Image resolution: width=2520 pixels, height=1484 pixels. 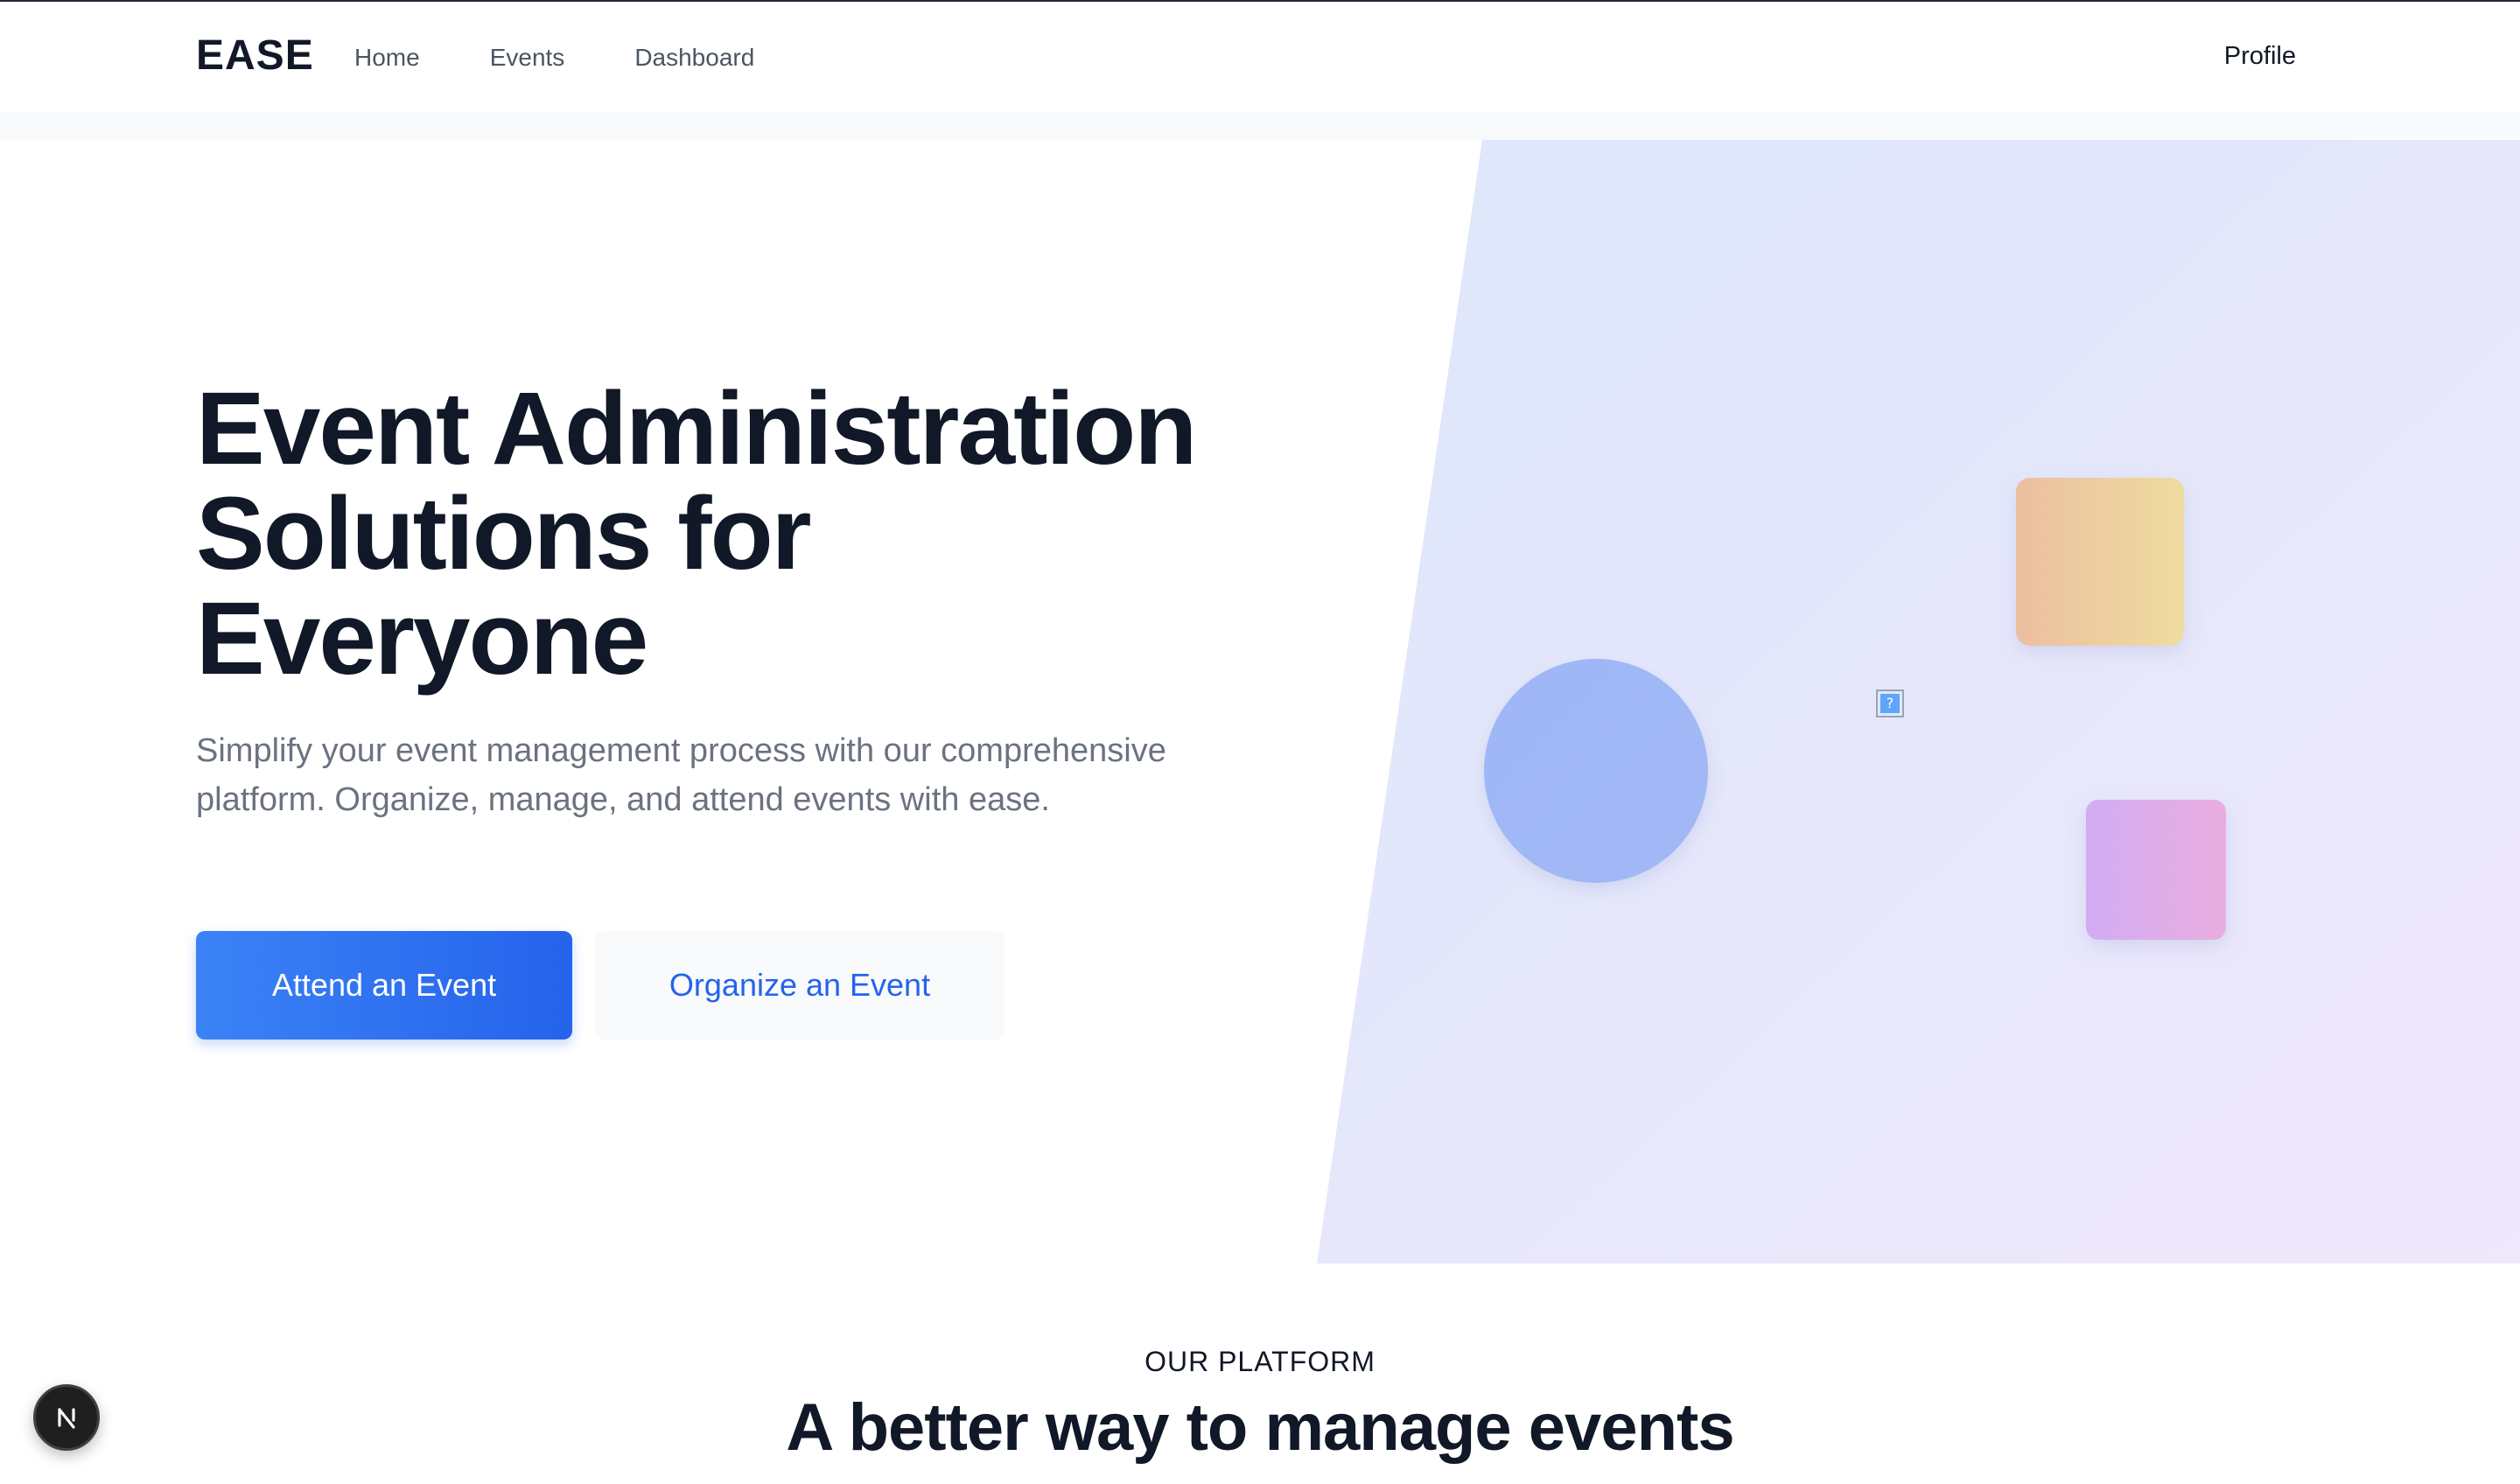 I want to click on profile-link: Profile, so click(x=2260, y=56).